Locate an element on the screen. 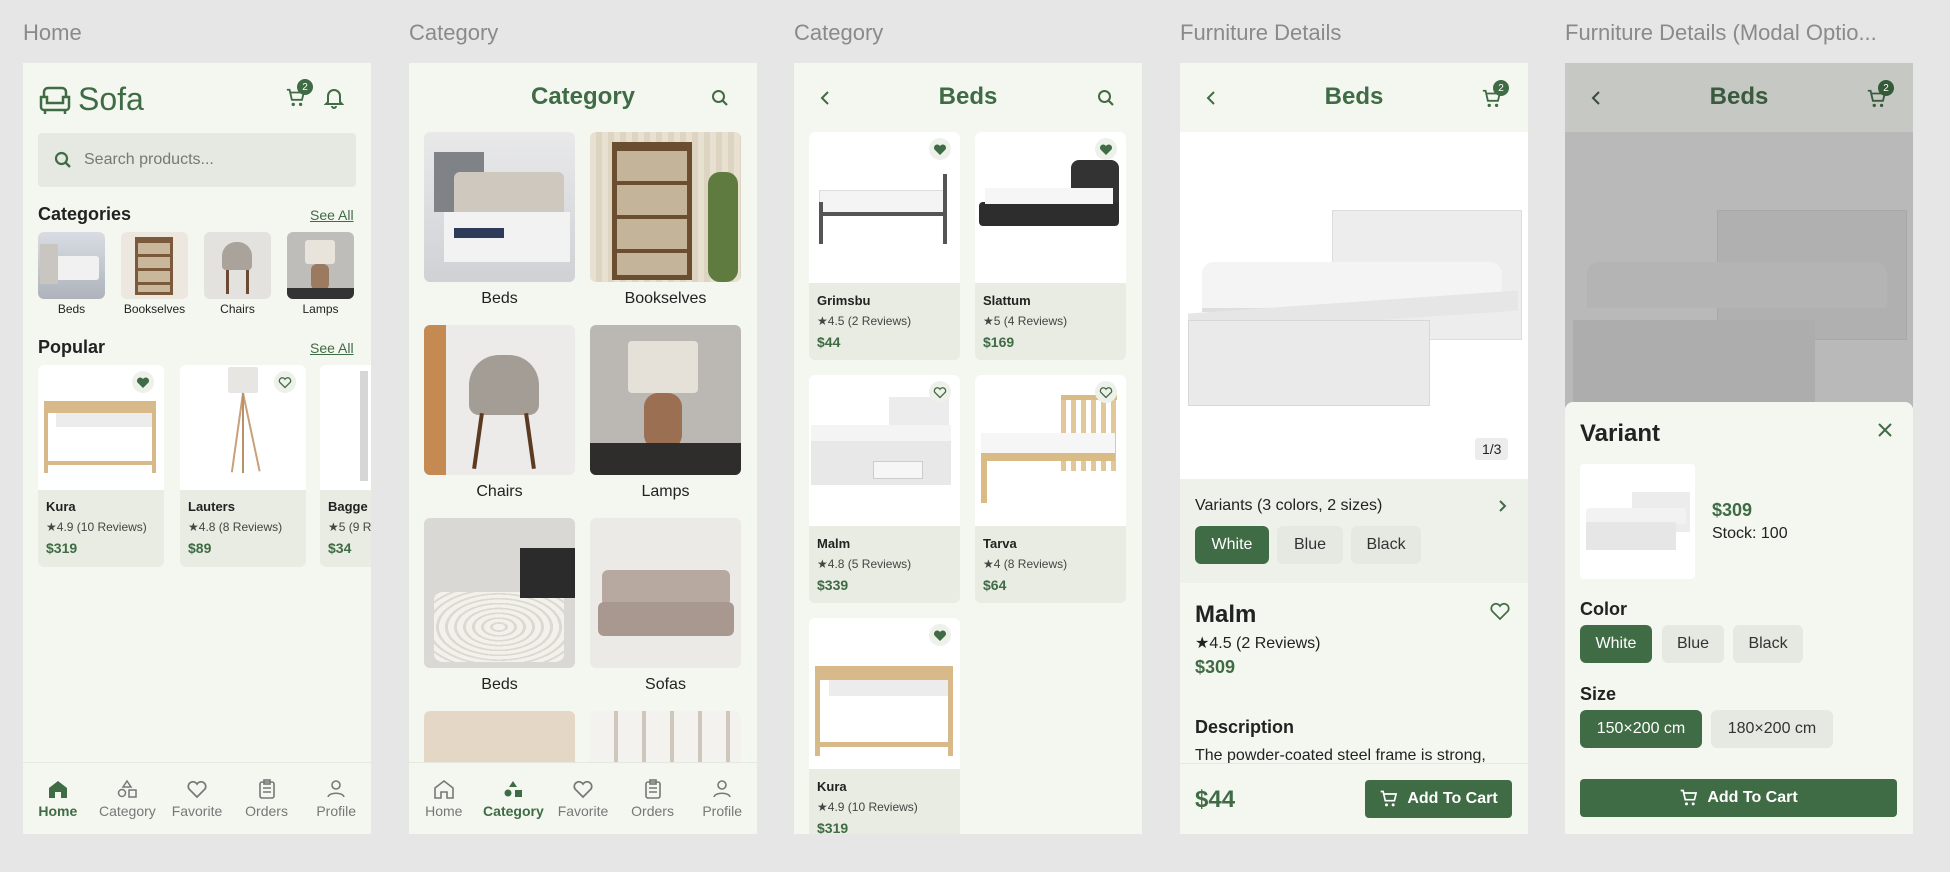 This screenshot has width=1950, height=872. variants-expand-button is located at coordinates (1502, 508).